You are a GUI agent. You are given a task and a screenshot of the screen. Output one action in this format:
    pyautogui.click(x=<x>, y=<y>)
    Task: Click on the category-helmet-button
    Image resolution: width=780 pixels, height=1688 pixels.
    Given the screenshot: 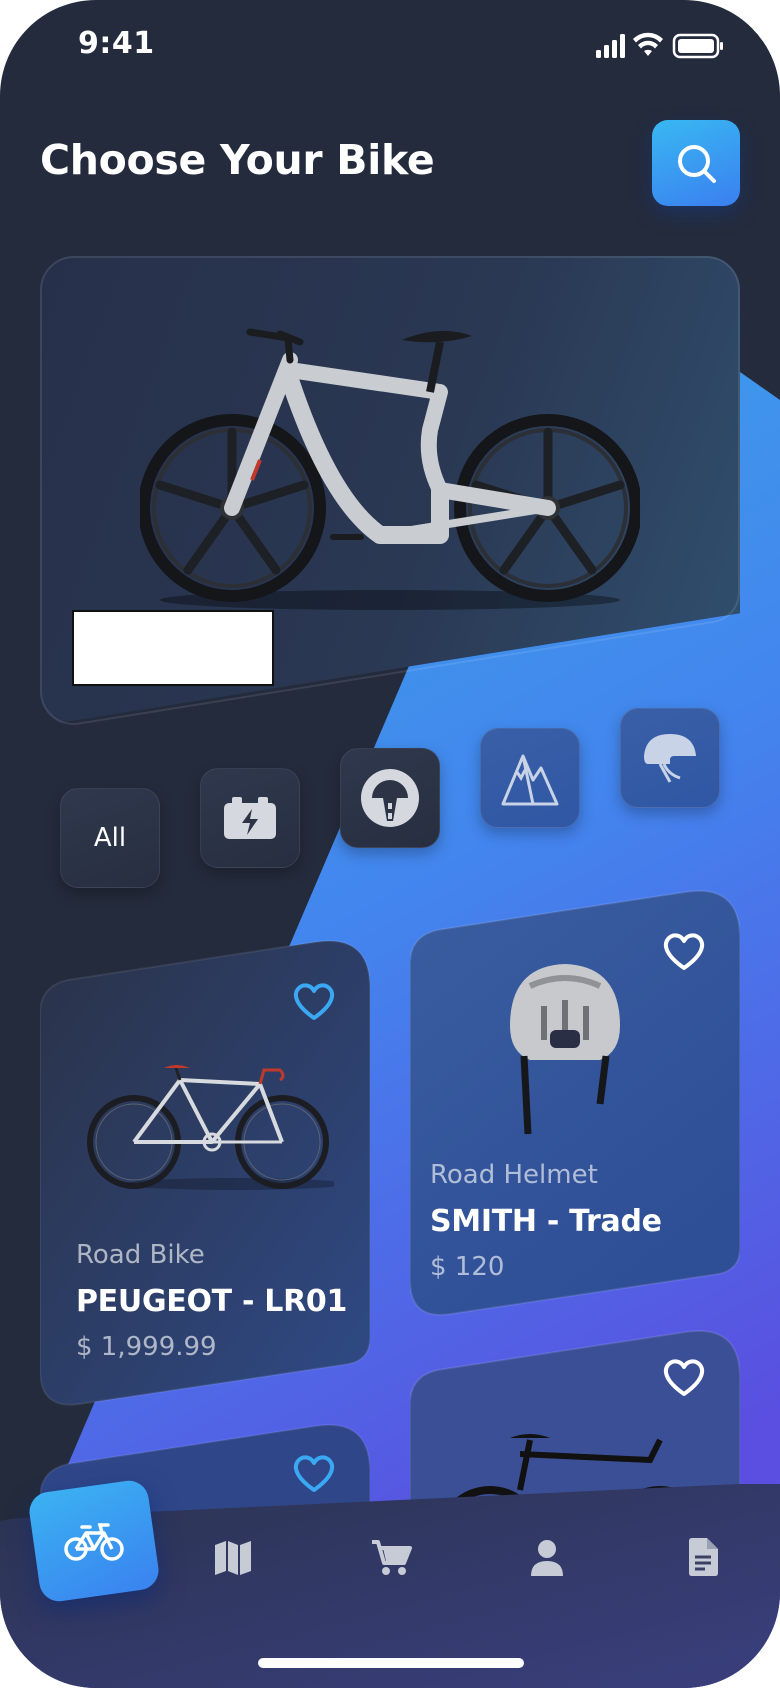 What is the action you would take?
    pyautogui.click(x=670, y=758)
    